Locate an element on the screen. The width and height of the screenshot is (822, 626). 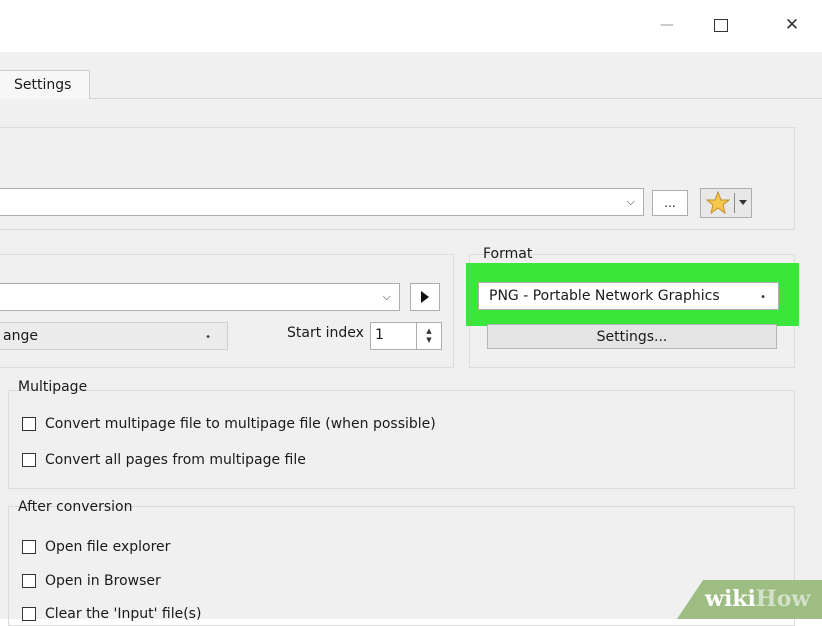
after-option-open-browser: Open in Browser is located at coordinates (91, 581).